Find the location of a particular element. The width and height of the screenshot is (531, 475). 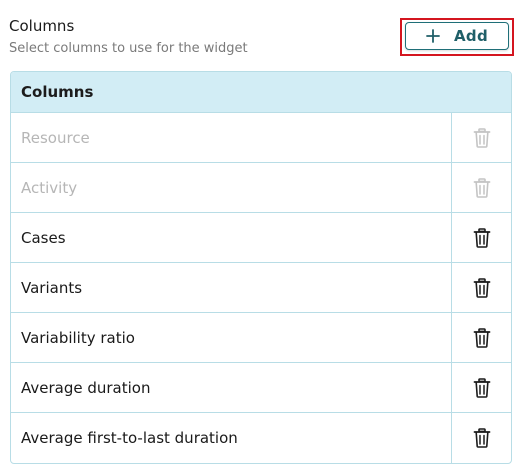

column-name: Cases is located at coordinates (43, 237).